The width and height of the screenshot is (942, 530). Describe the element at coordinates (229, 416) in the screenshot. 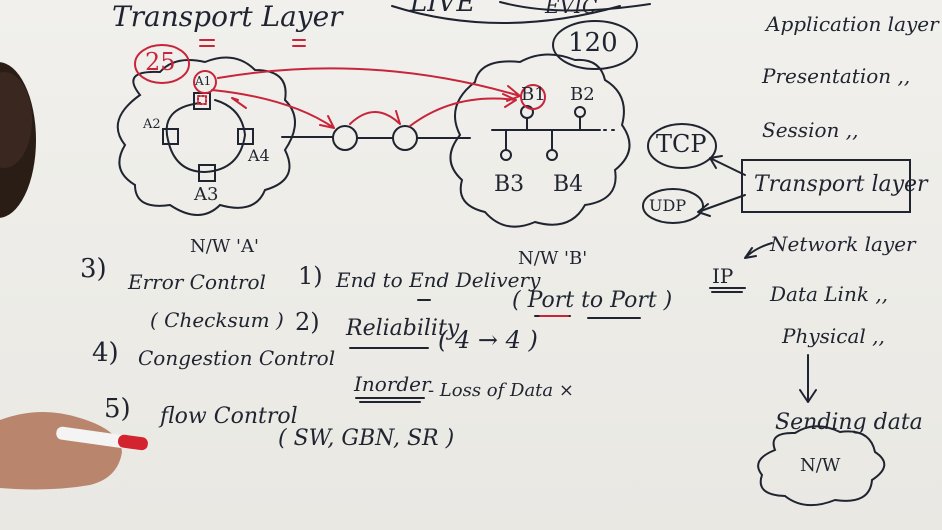

I see `point-5-text: flow Control` at that location.